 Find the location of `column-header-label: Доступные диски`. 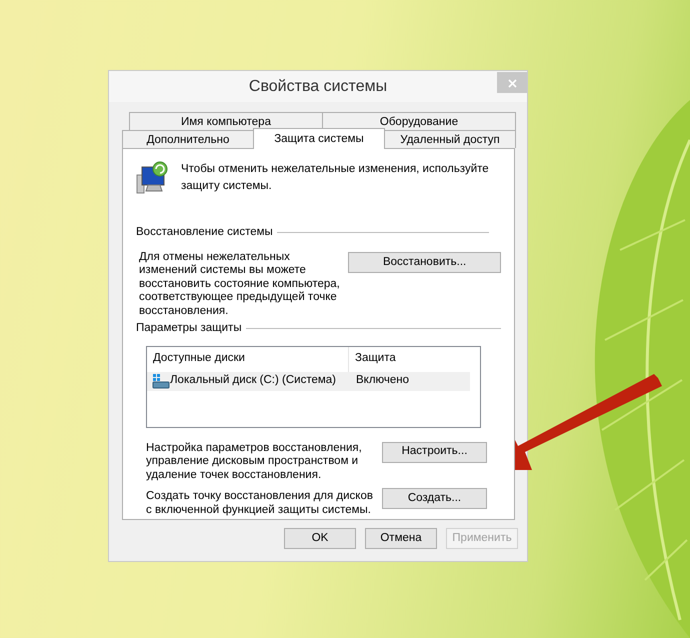

column-header-label: Доступные диски is located at coordinates (199, 359).